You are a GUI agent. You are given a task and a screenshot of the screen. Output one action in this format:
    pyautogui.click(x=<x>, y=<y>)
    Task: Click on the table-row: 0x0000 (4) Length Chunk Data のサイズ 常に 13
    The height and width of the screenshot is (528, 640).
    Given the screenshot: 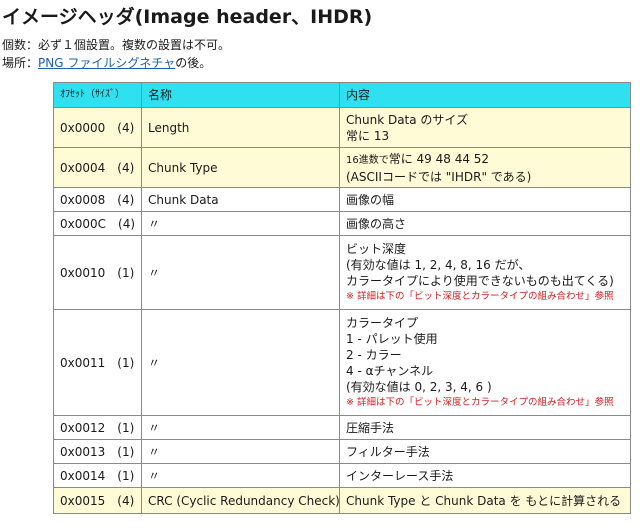 What is the action you would take?
    pyautogui.click(x=342, y=127)
    